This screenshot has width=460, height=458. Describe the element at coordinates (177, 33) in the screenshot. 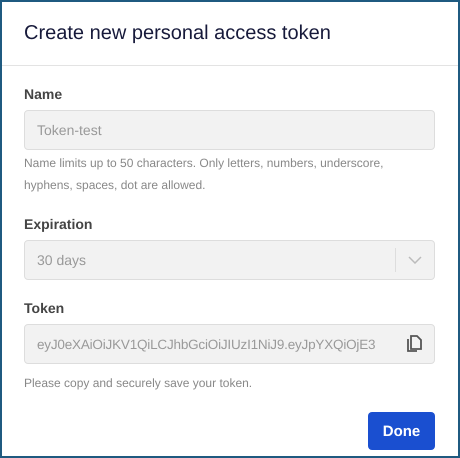

I see `dialog-title: Create new personal access token` at that location.